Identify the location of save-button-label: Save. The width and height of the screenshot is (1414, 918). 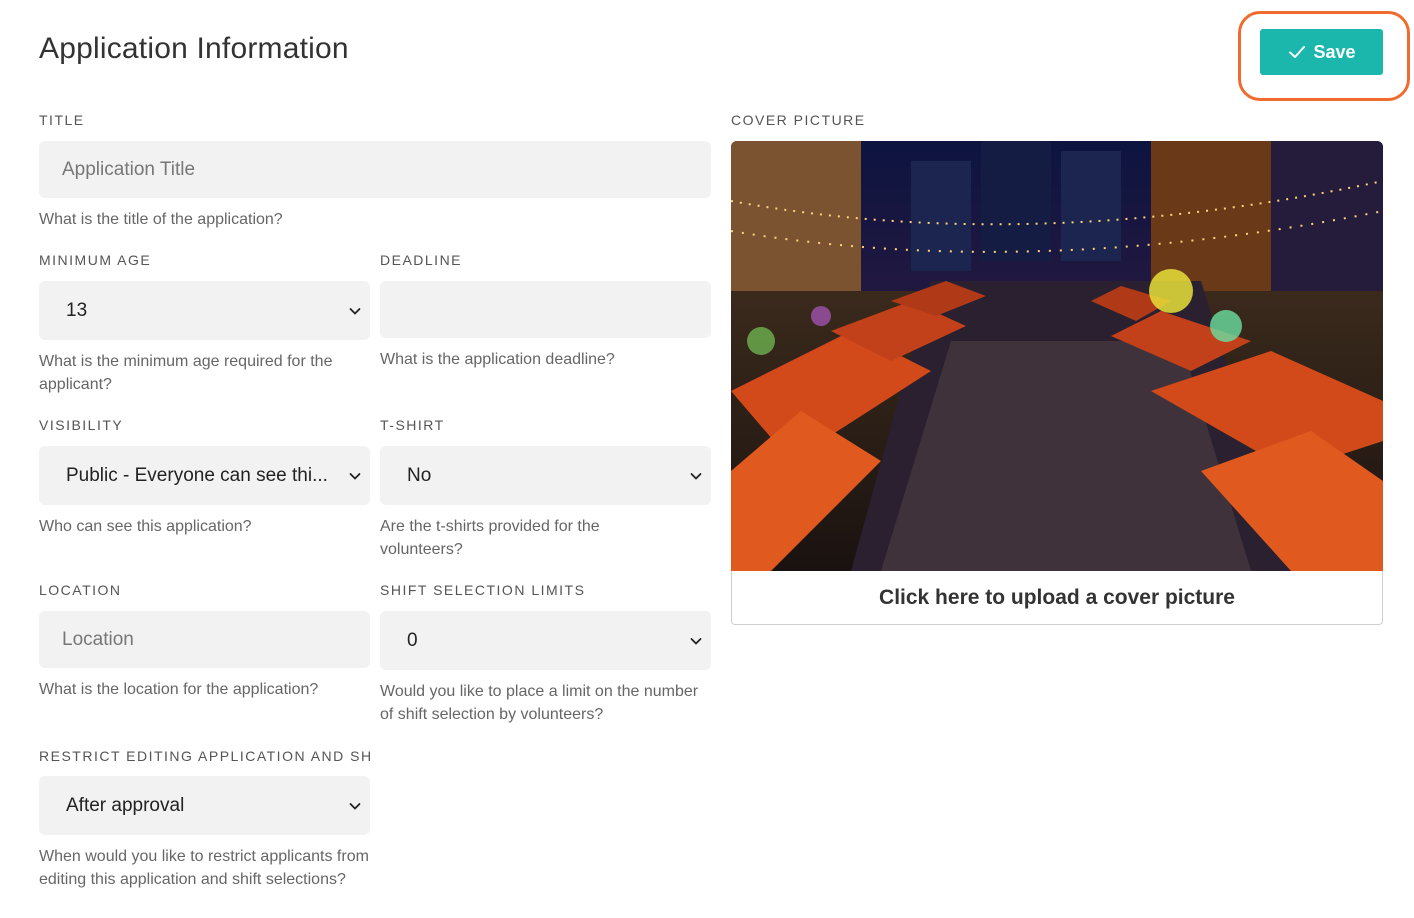
(1334, 51).